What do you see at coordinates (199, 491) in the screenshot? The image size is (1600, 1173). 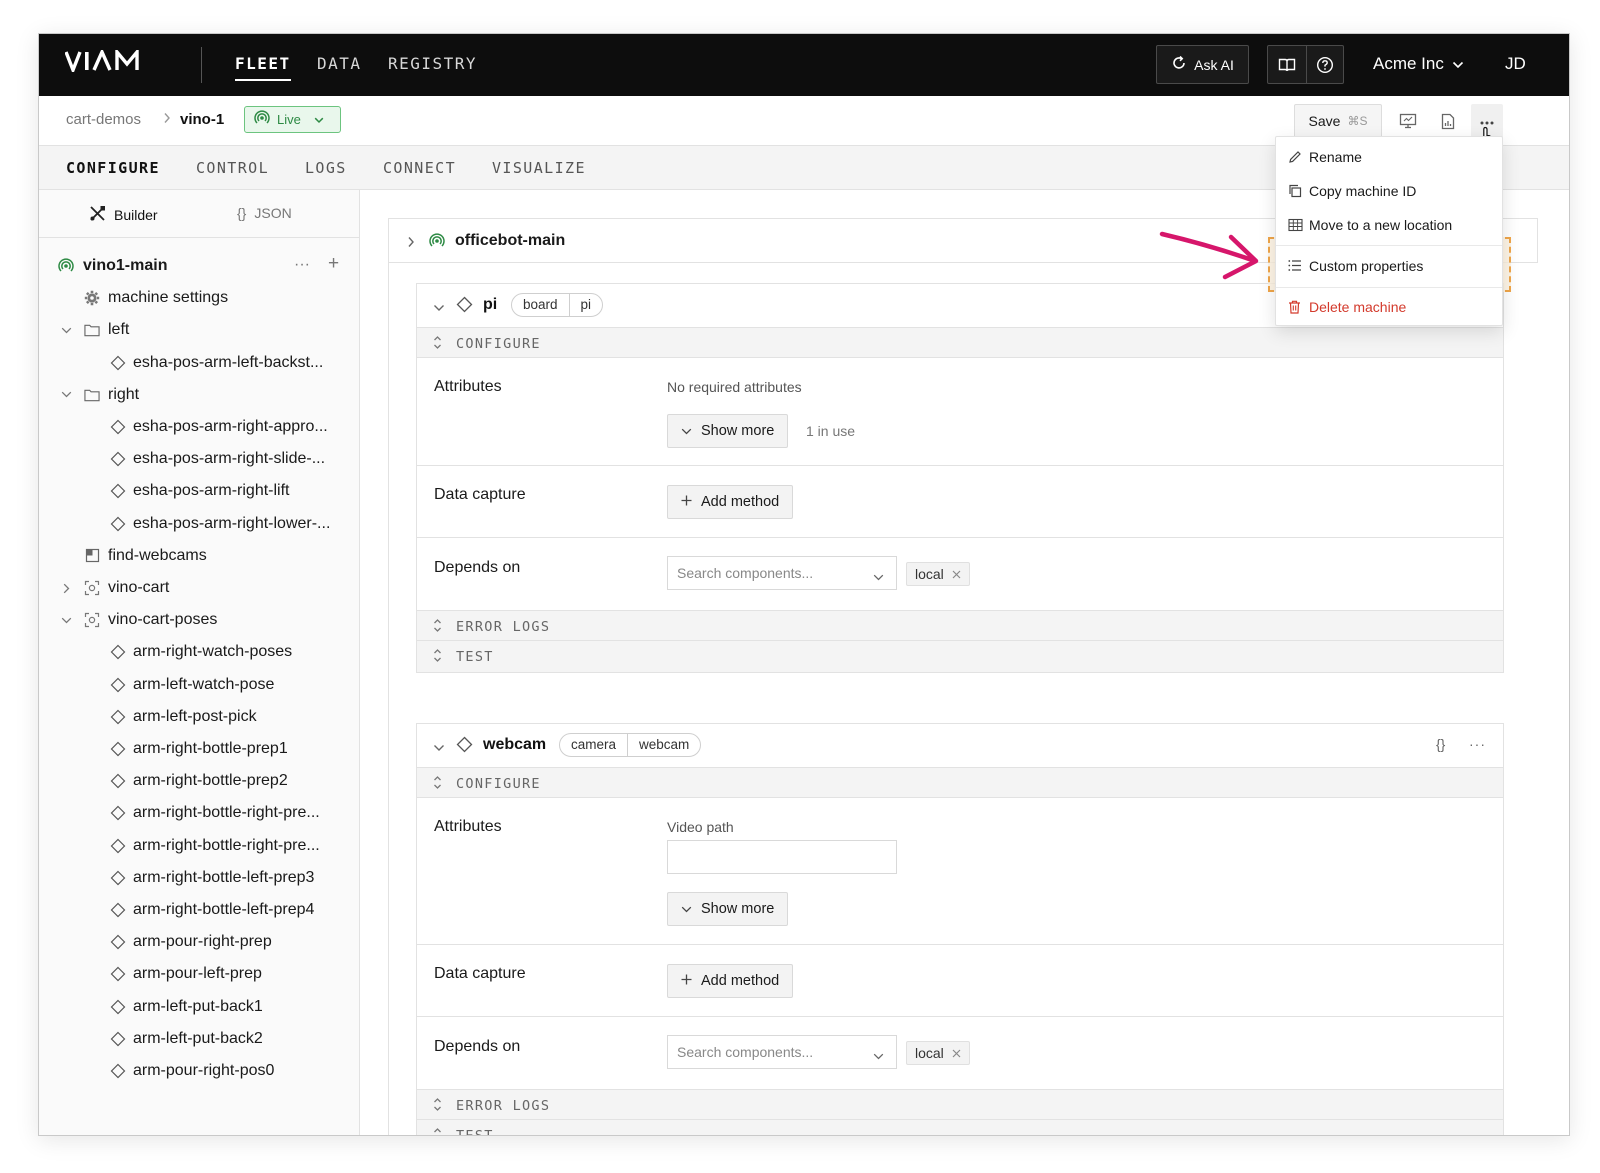 I see `sidebar-tree-item: esha-pos-arm-right-lift` at bounding box center [199, 491].